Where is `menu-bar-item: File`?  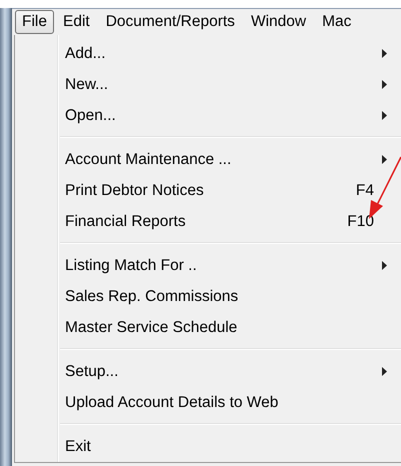 menu-bar-item: File is located at coordinates (34, 22).